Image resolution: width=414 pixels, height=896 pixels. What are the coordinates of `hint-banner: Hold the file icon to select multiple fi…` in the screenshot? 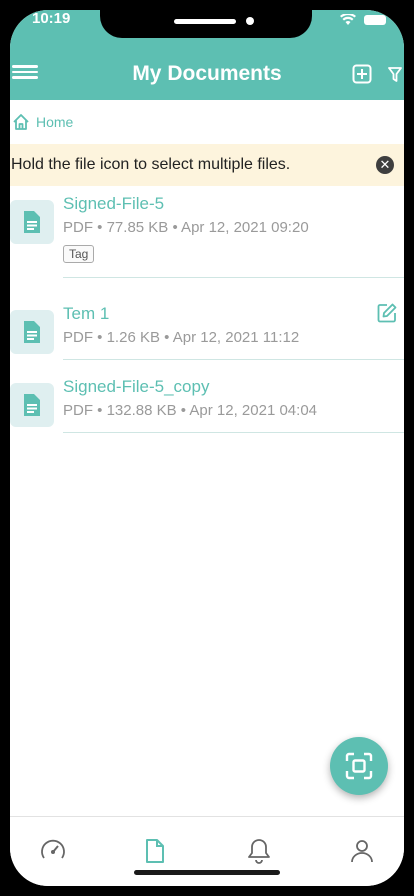 It's located at (207, 165).